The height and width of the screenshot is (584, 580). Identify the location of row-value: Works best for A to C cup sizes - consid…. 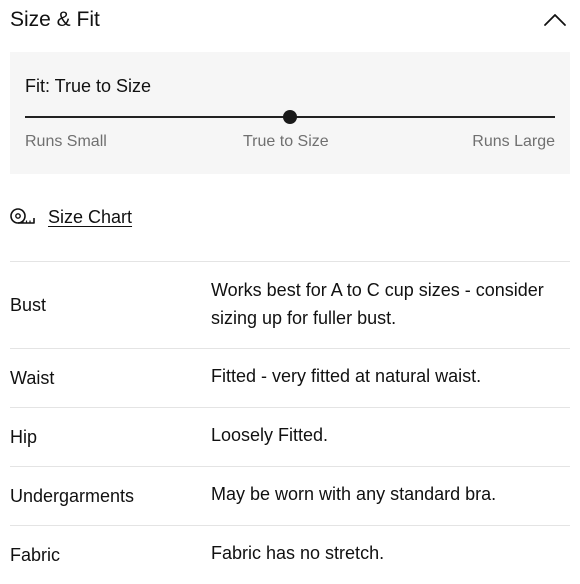
(377, 304).